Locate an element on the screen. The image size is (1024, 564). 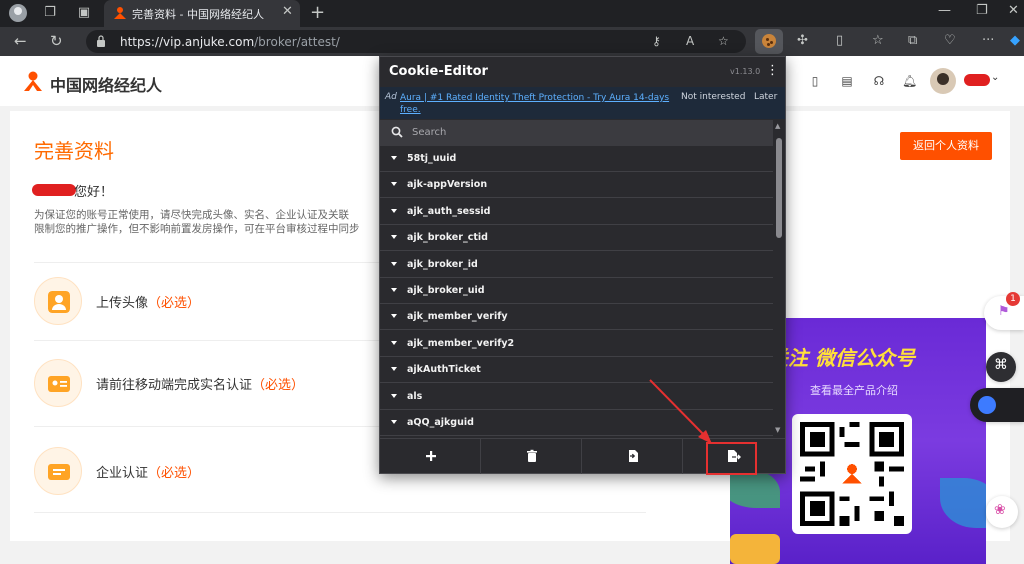
settings-menu-icon: ··· is located at coordinates (988, 40).